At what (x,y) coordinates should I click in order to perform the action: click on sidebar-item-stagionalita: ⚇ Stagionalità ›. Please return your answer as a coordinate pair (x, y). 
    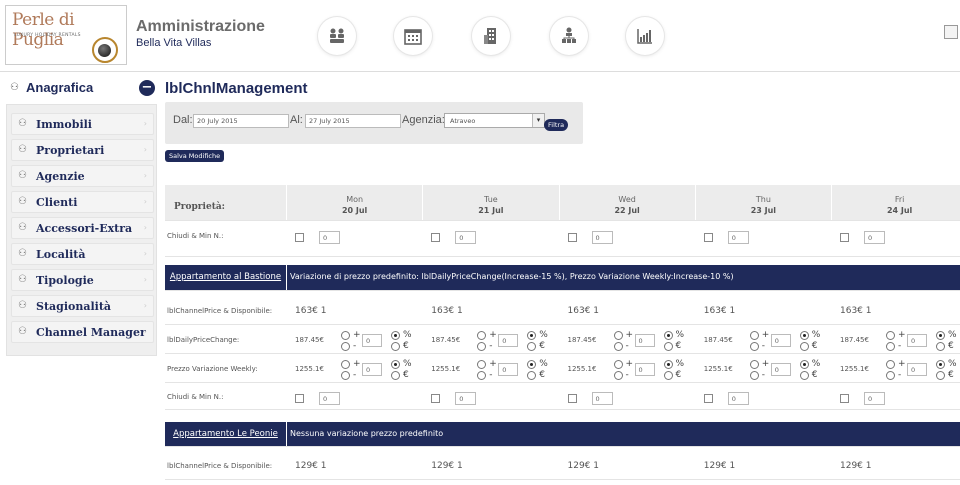
    Looking at the image, I should click on (82, 306).